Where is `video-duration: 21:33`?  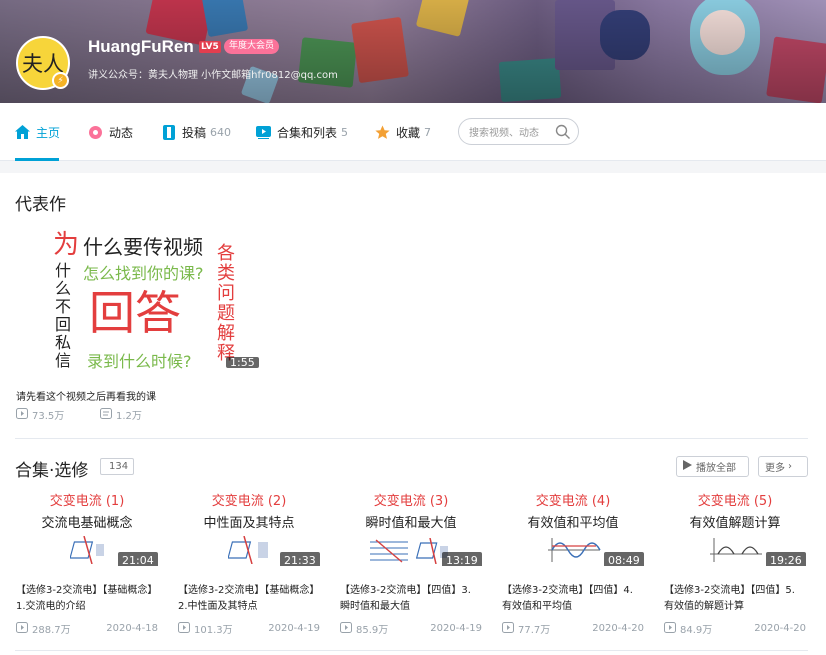 video-duration: 21:33 is located at coordinates (300, 559).